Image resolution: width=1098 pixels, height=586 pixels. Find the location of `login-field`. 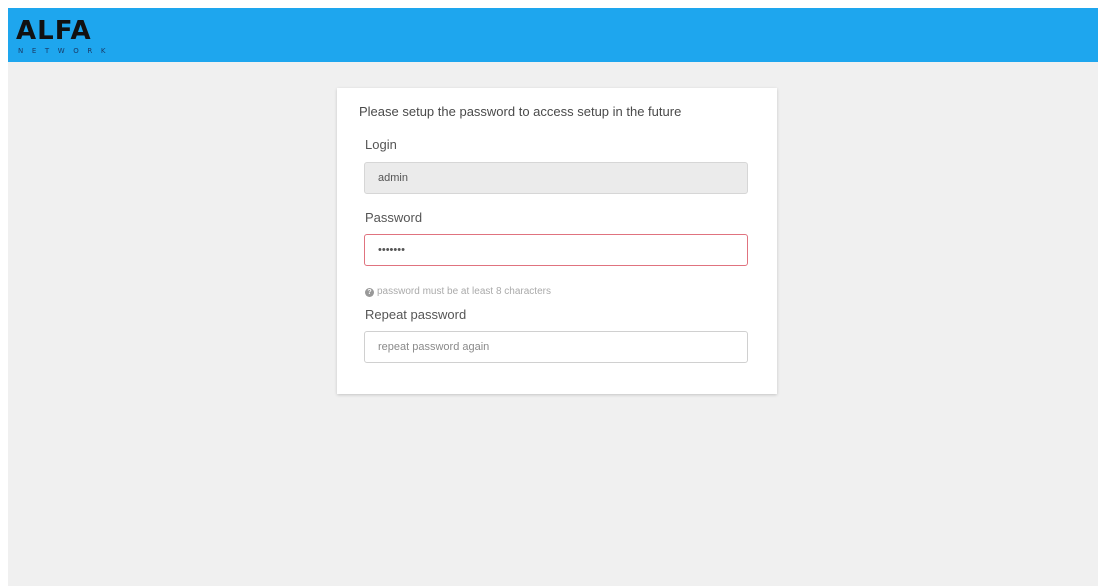

login-field is located at coordinates (556, 178).